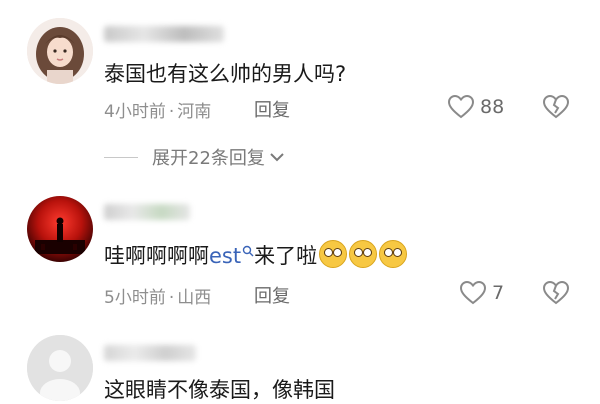  Describe the element at coordinates (286, 256) in the screenshot. I see `comment-text-part: 来了啦` at that location.